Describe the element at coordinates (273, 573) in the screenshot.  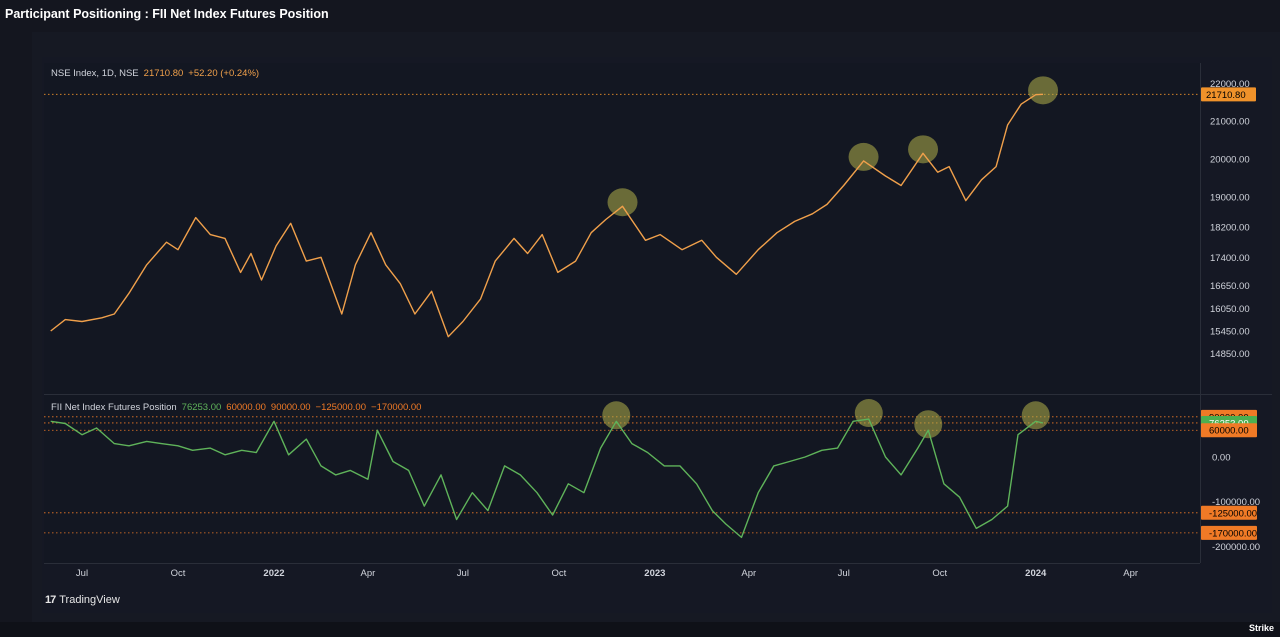
I see `time-axis-label: 2022` at that location.